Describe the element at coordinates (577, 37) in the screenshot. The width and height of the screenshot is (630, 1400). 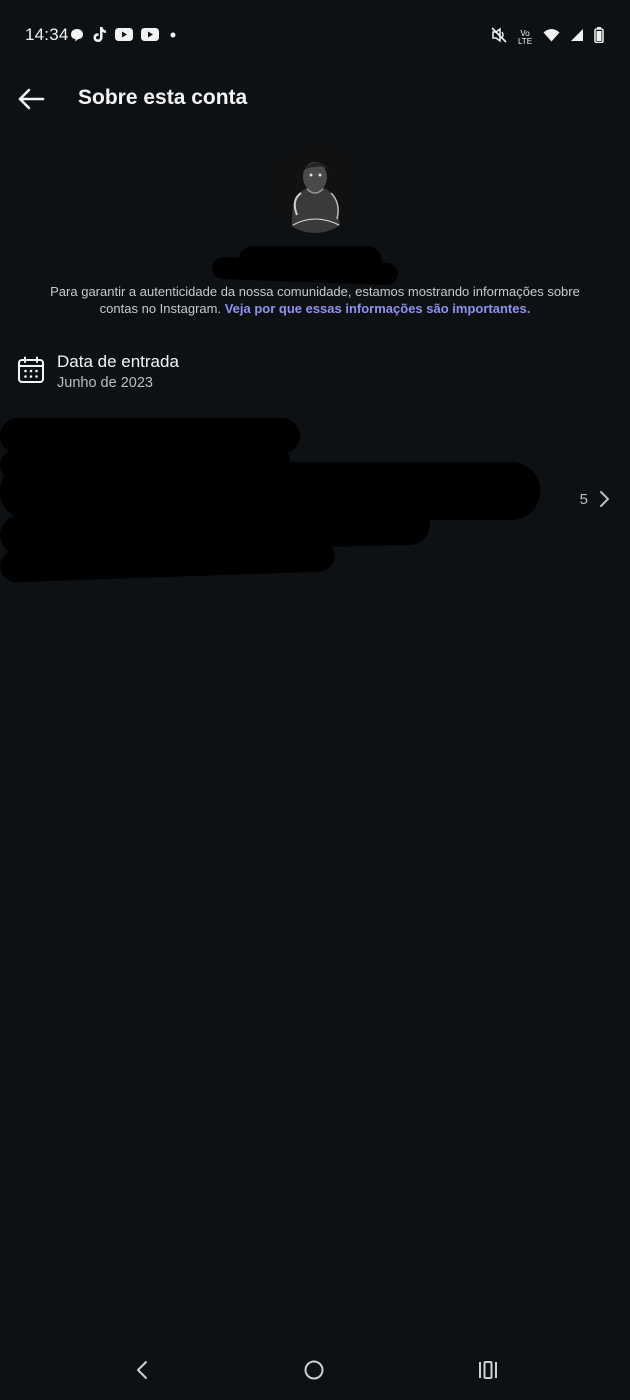
I see `signal-icon` at that location.